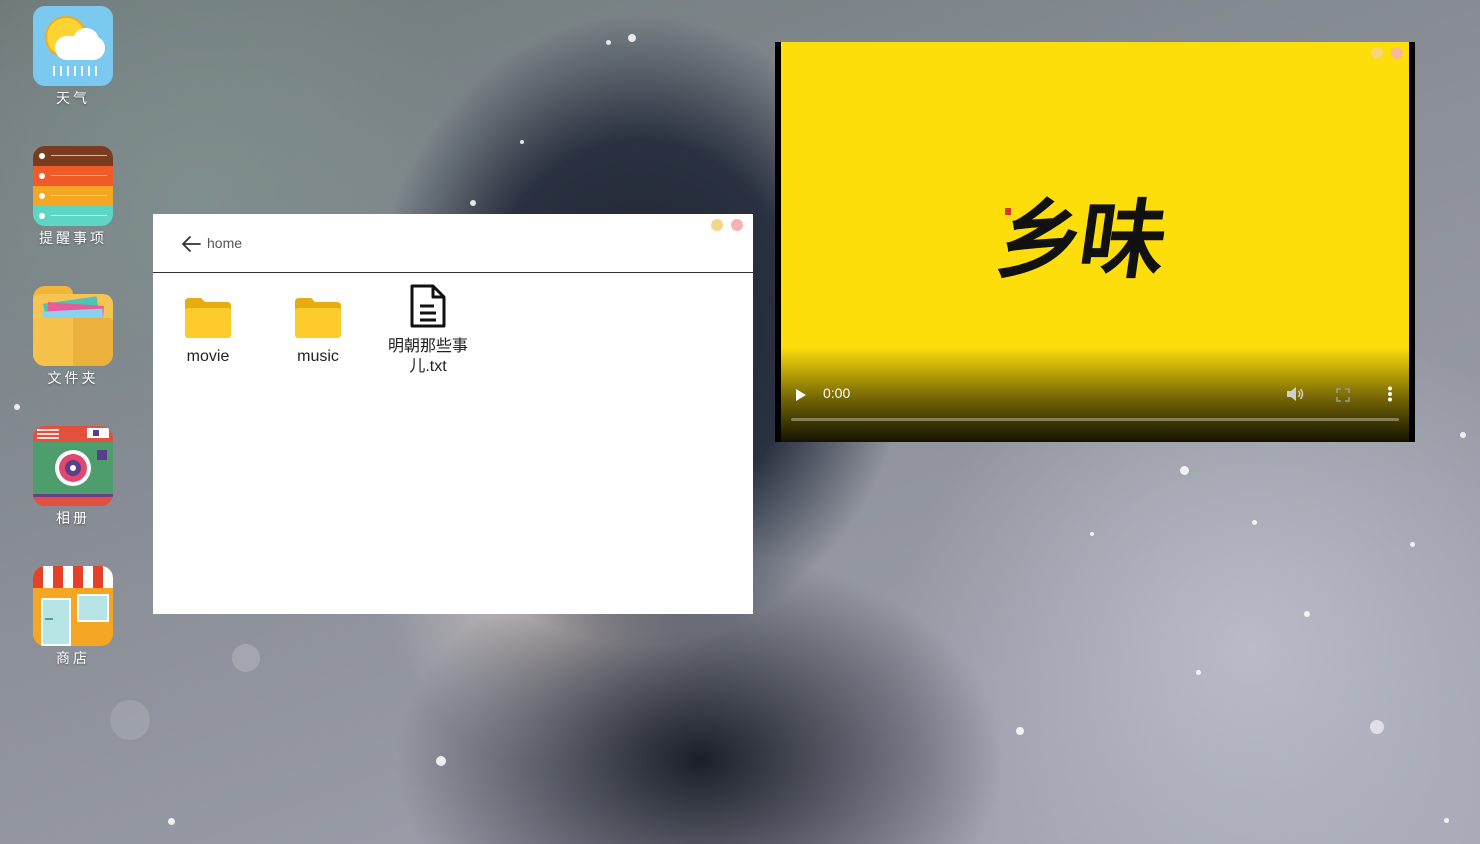 Image resolution: width=1480 pixels, height=844 pixels. Describe the element at coordinates (801, 395) in the screenshot. I see `play-icon` at that location.